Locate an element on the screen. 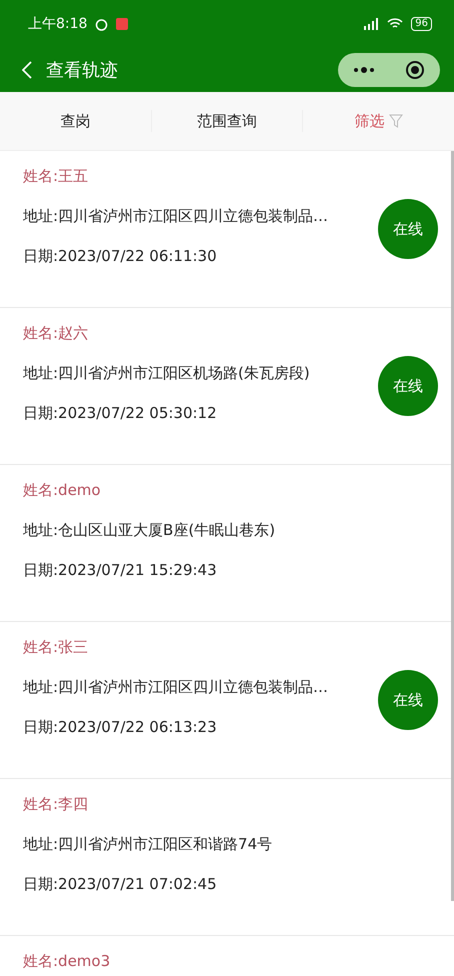  address-text: 地址:仓山区山亚大厦B座(牛眠山巷东) is located at coordinates (149, 530).